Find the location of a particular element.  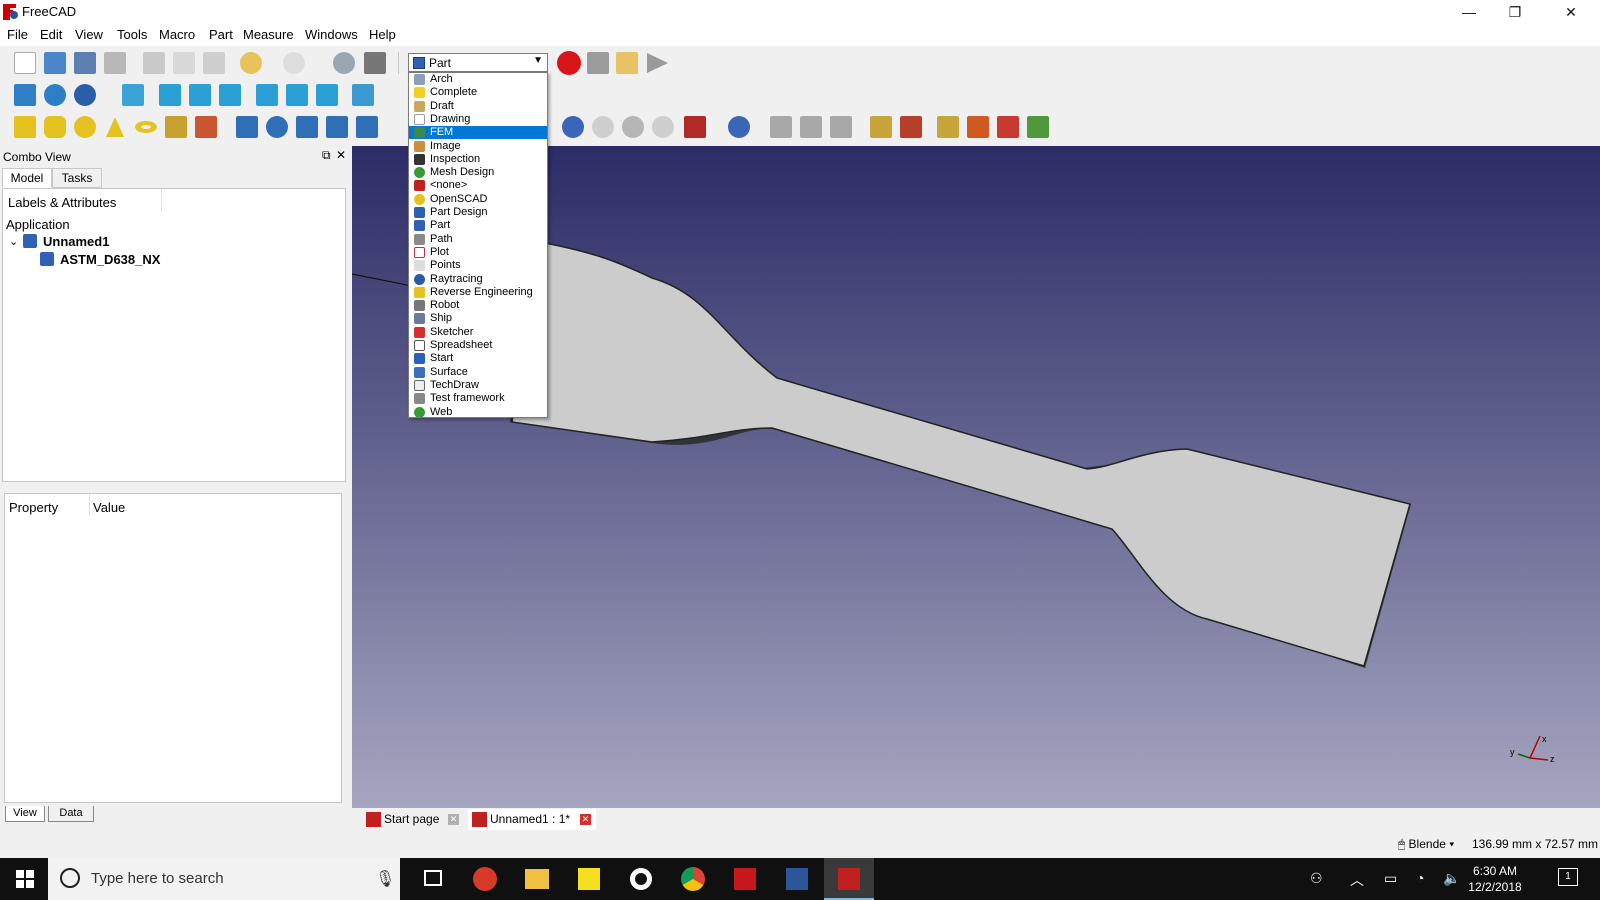

copy-icon is located at coordinates (184, 63).